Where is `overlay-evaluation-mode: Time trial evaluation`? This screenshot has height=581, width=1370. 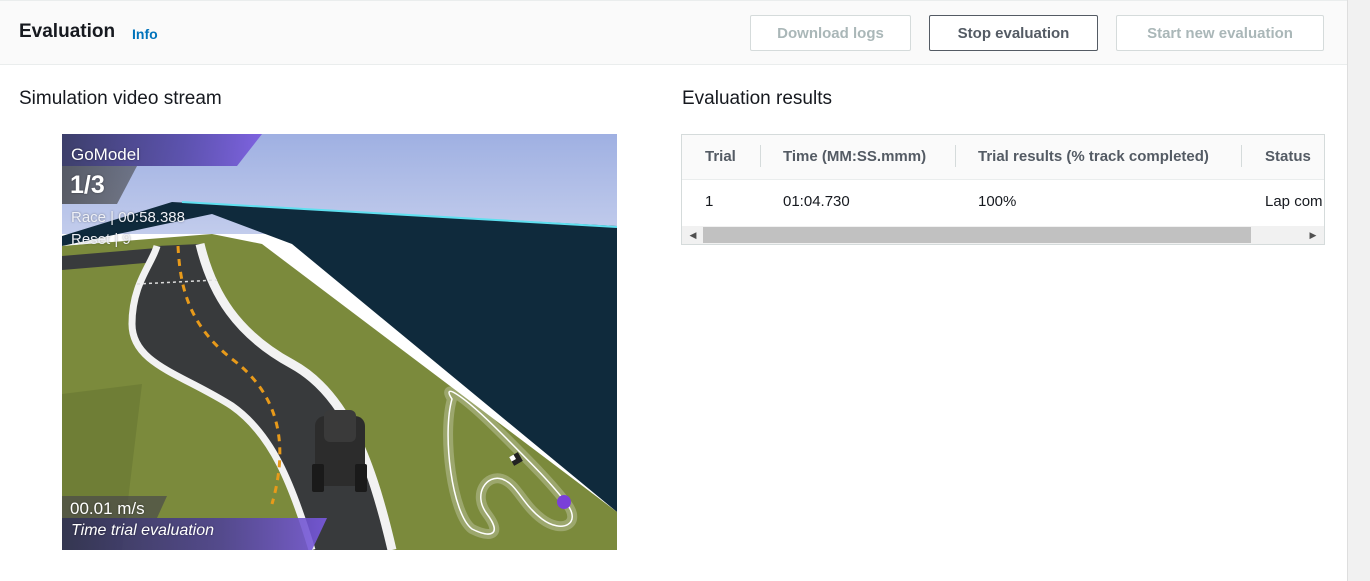 overlay-evaluation-mode: Time trial evaluation is located at coordinates (143, 530).